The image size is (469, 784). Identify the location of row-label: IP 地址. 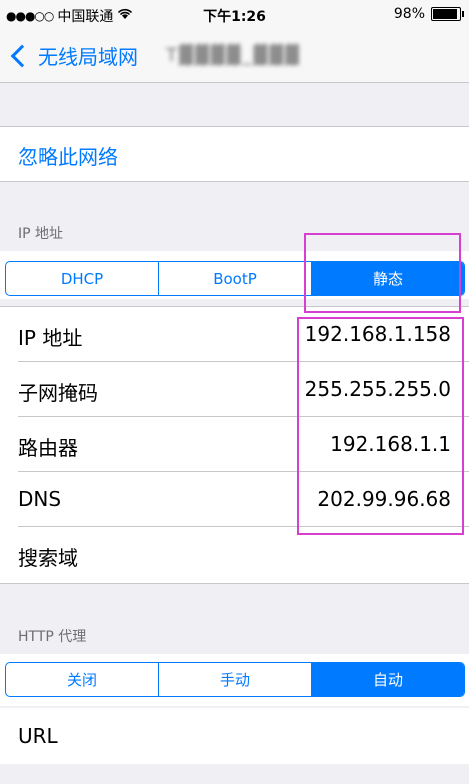
(50, 338).